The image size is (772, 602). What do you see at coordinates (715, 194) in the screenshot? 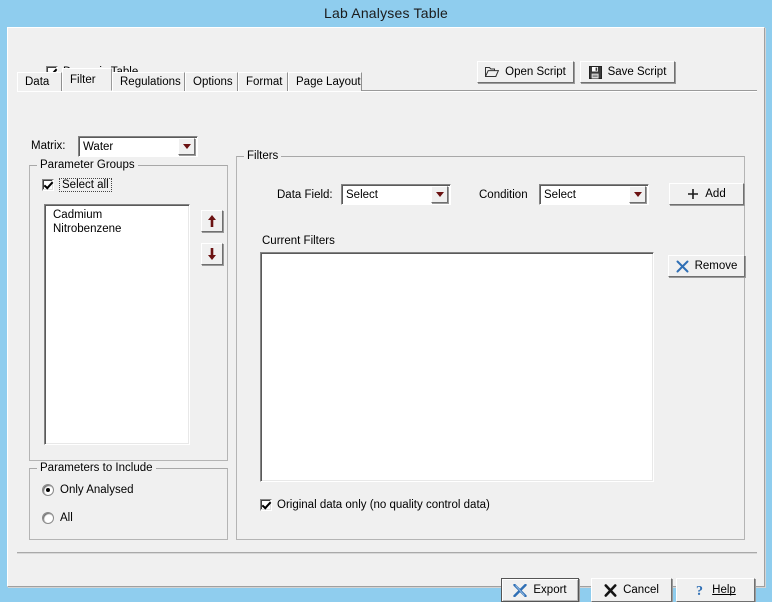
I see `add-filter-label: Add` at bounding box center [715, 194].